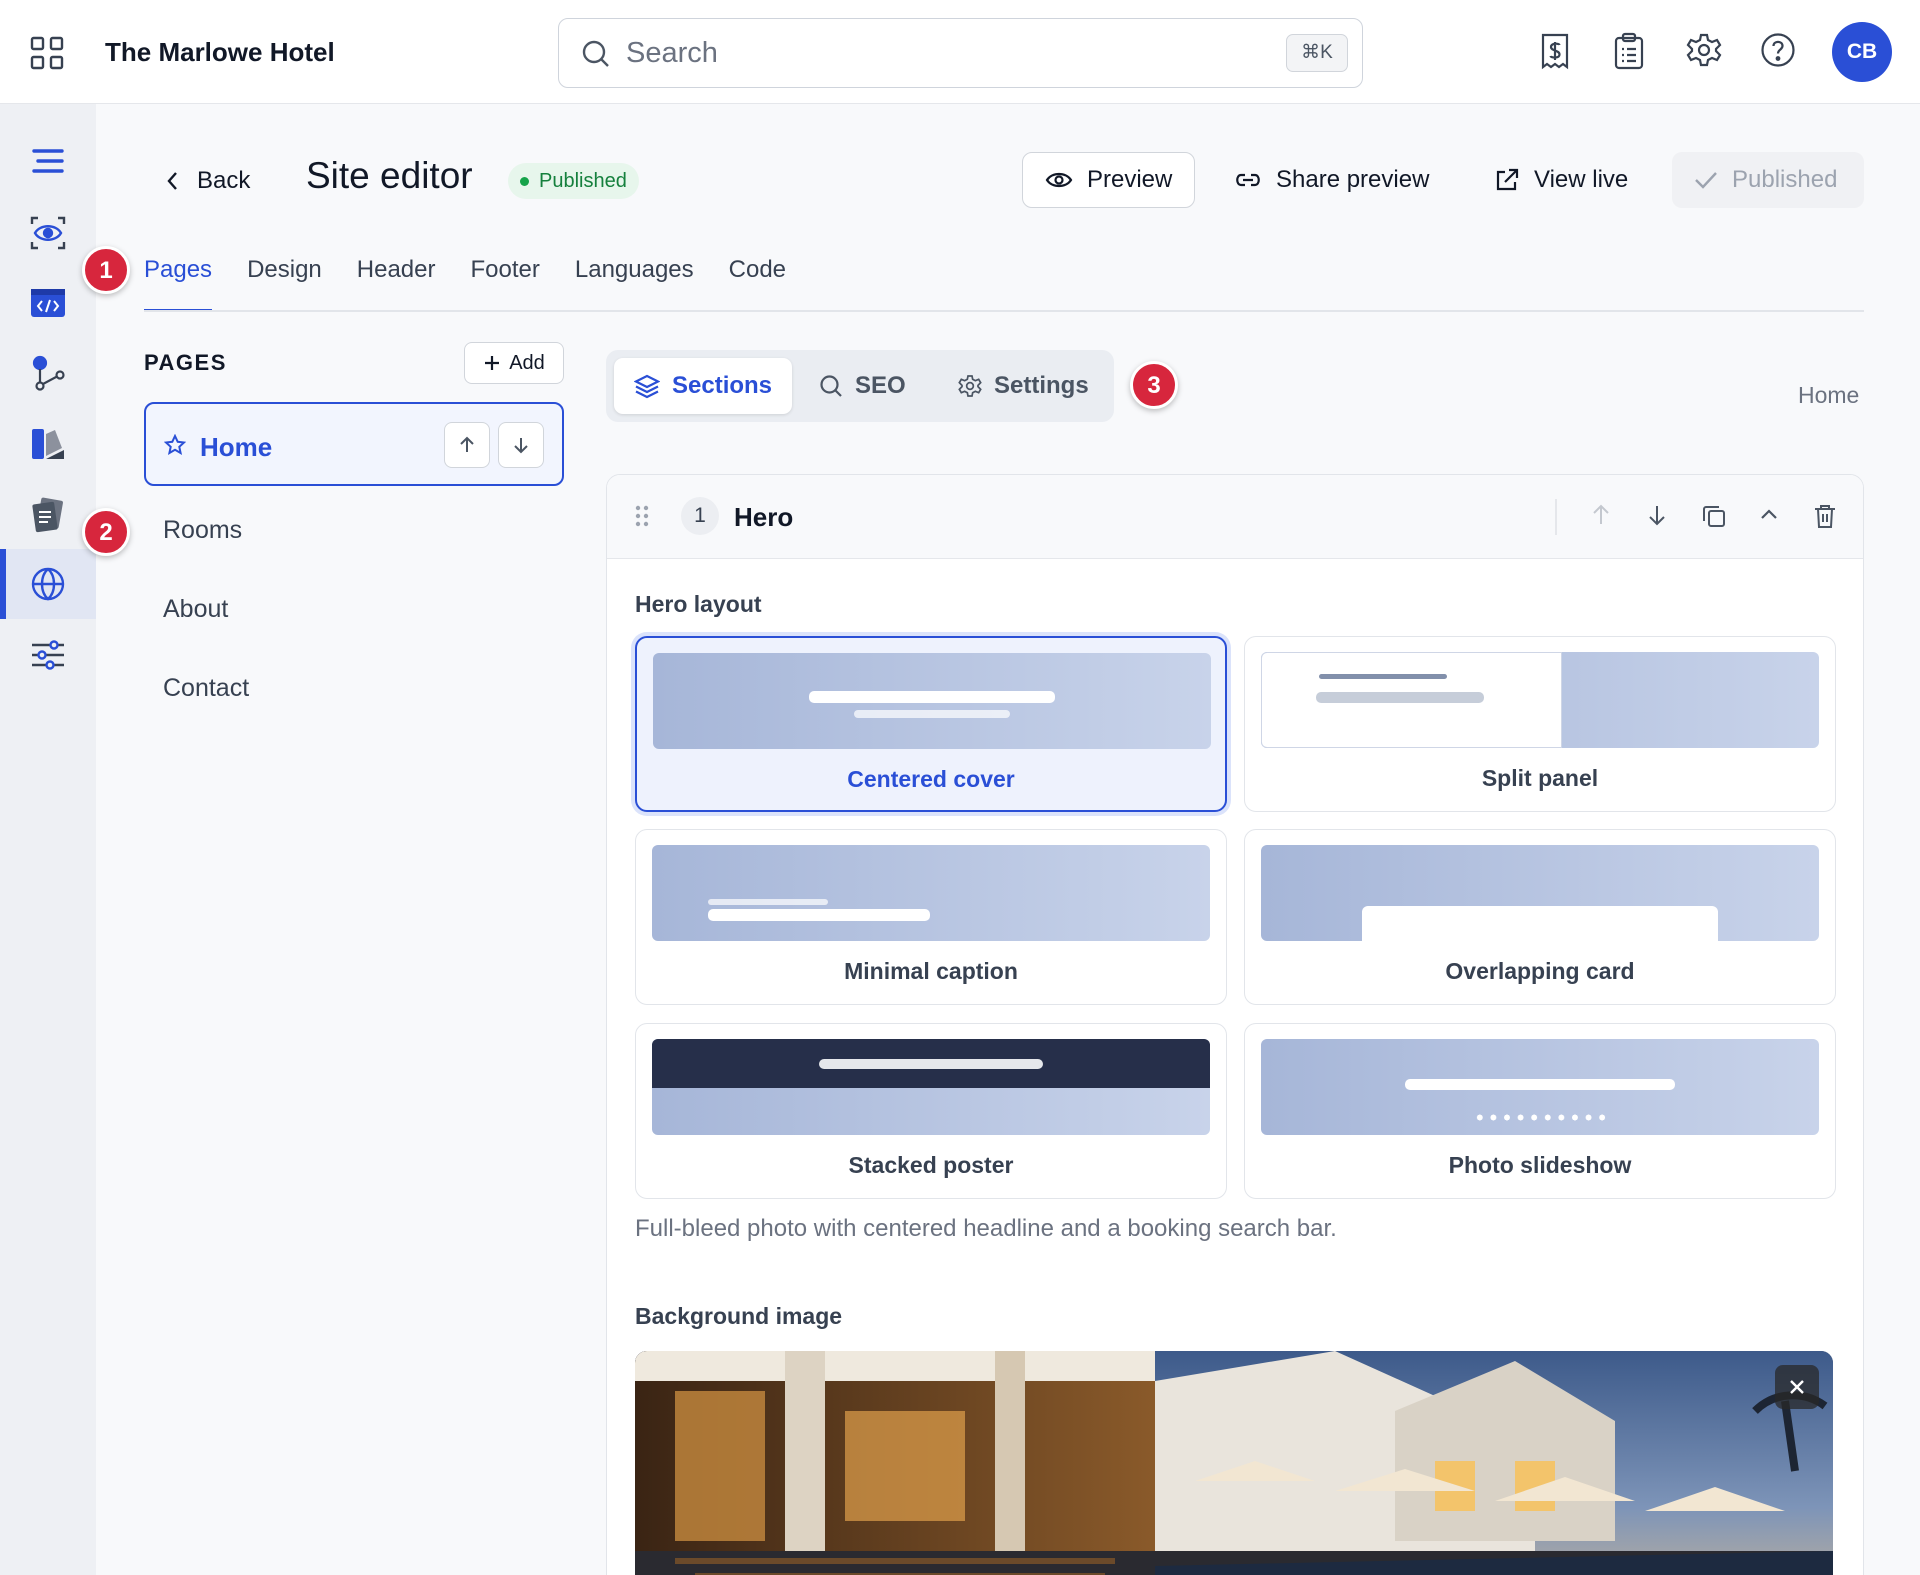  I want to click on page-title: Site editor, so click(389, 175).